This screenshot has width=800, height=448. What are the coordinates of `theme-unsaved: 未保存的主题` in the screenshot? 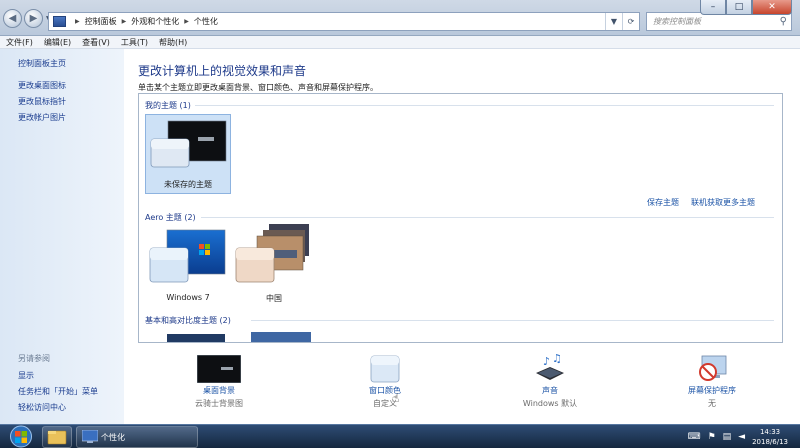 It's located at (188, 154).